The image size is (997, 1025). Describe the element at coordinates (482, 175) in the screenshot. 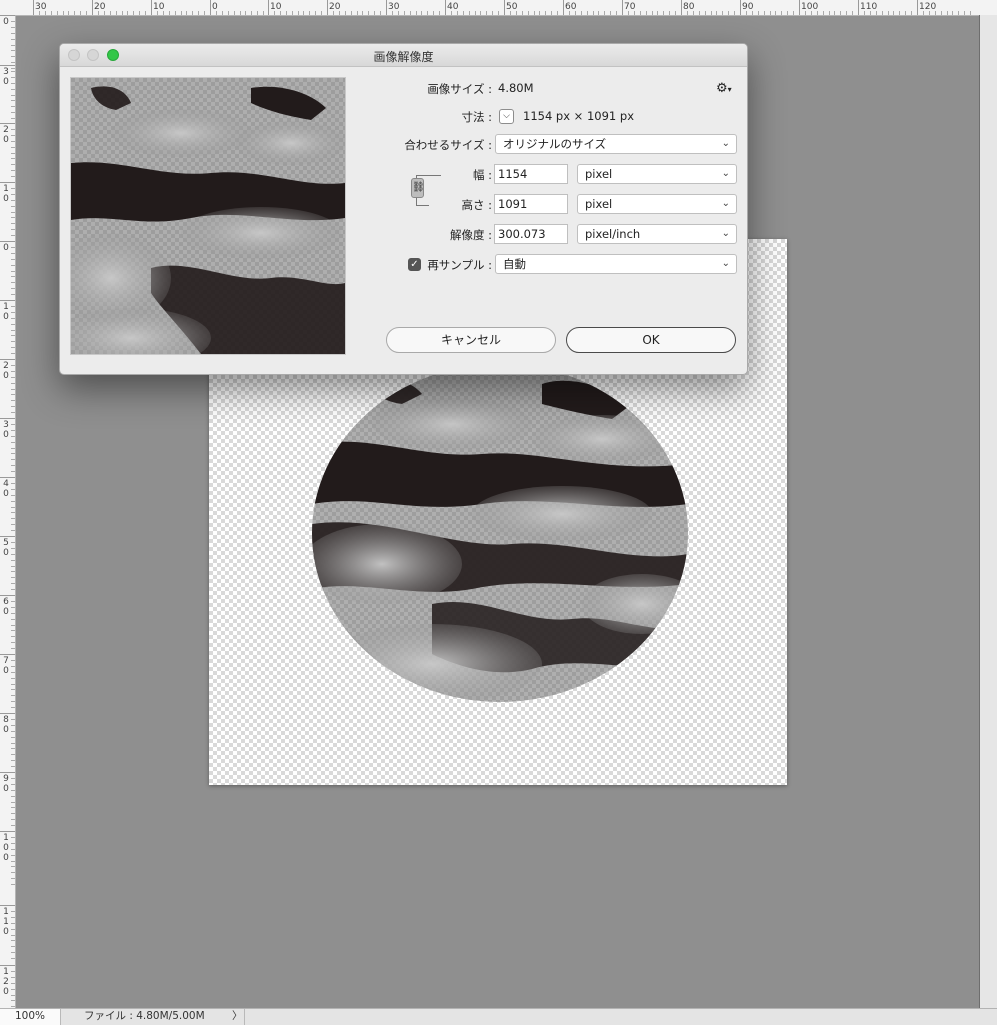

I see `width-label: 幅 :` at that location.